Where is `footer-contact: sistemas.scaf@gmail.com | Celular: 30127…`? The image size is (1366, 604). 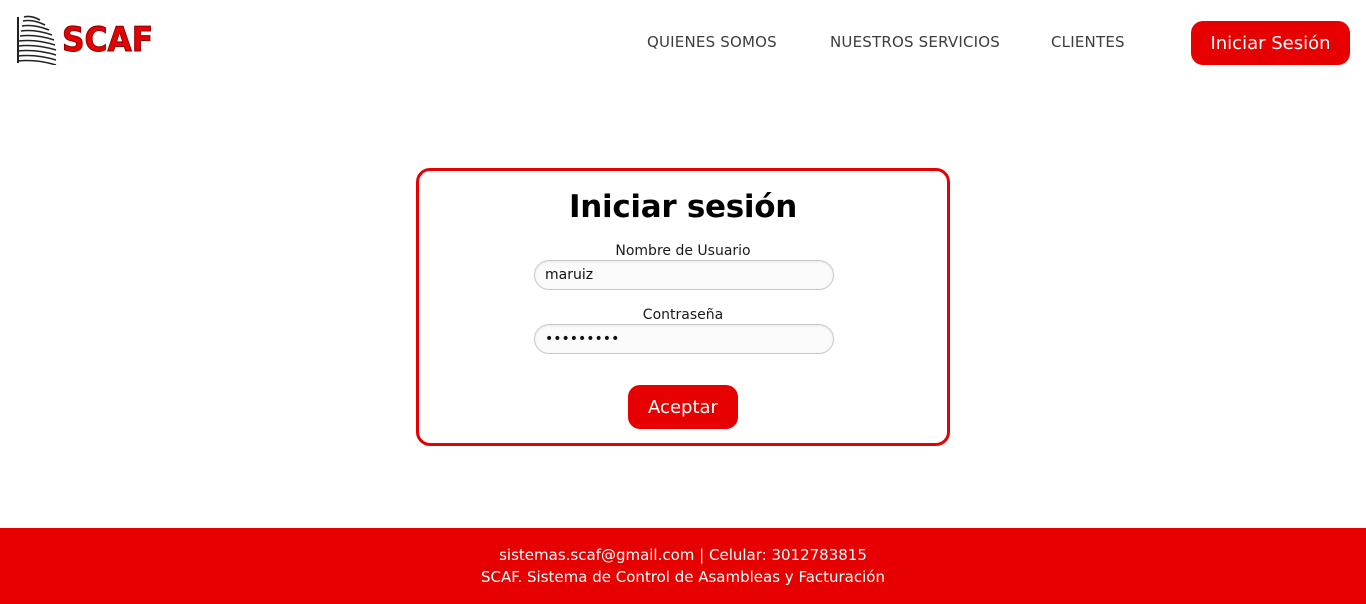
footer-contact: sistemas.scaf@gmail.com | Celular: 30127… is located at coordinates (683, 555).